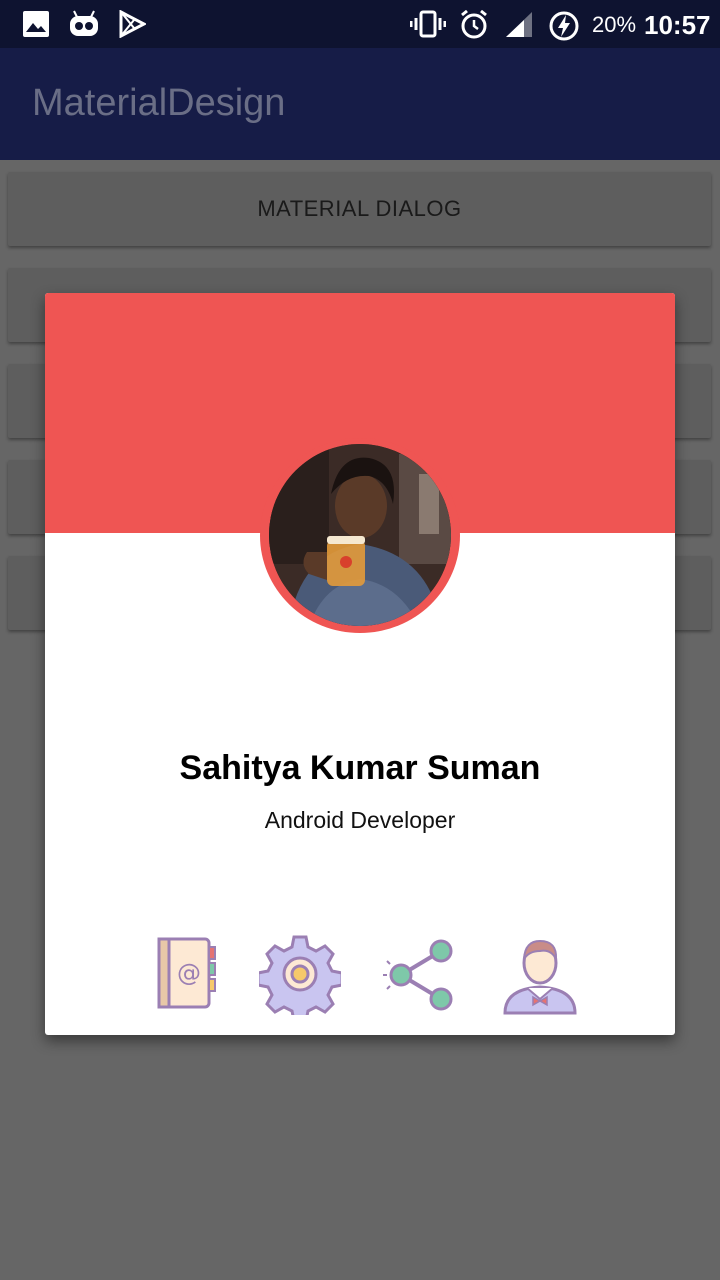  I want to click on app-bar: MaterialDesign, so click(360, 104).